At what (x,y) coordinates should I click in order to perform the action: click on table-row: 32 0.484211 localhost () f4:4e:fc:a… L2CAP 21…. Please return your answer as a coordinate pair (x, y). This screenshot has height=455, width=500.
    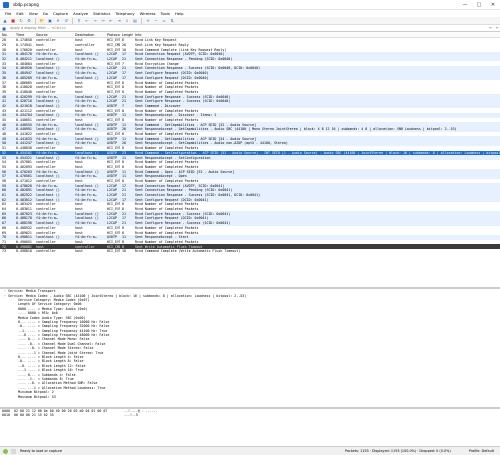
    Looking at the image, I should click on (250, 59).